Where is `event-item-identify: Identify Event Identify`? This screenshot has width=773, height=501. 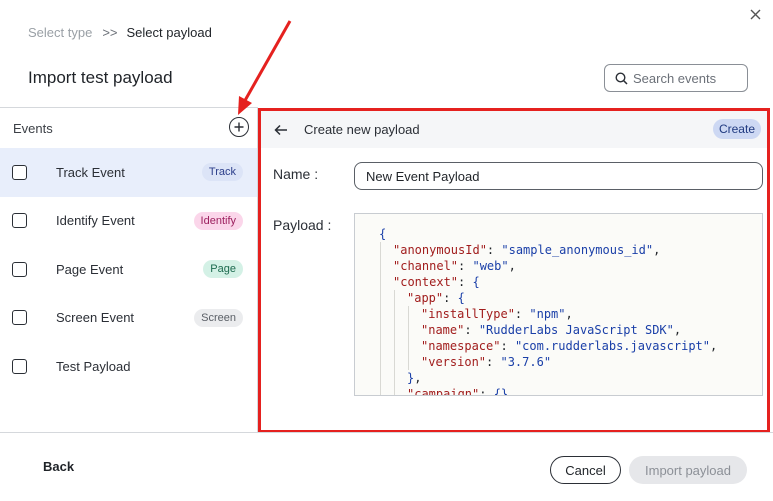 event-item-identify: Identify Event Identify is located at coordinates (128, 221).